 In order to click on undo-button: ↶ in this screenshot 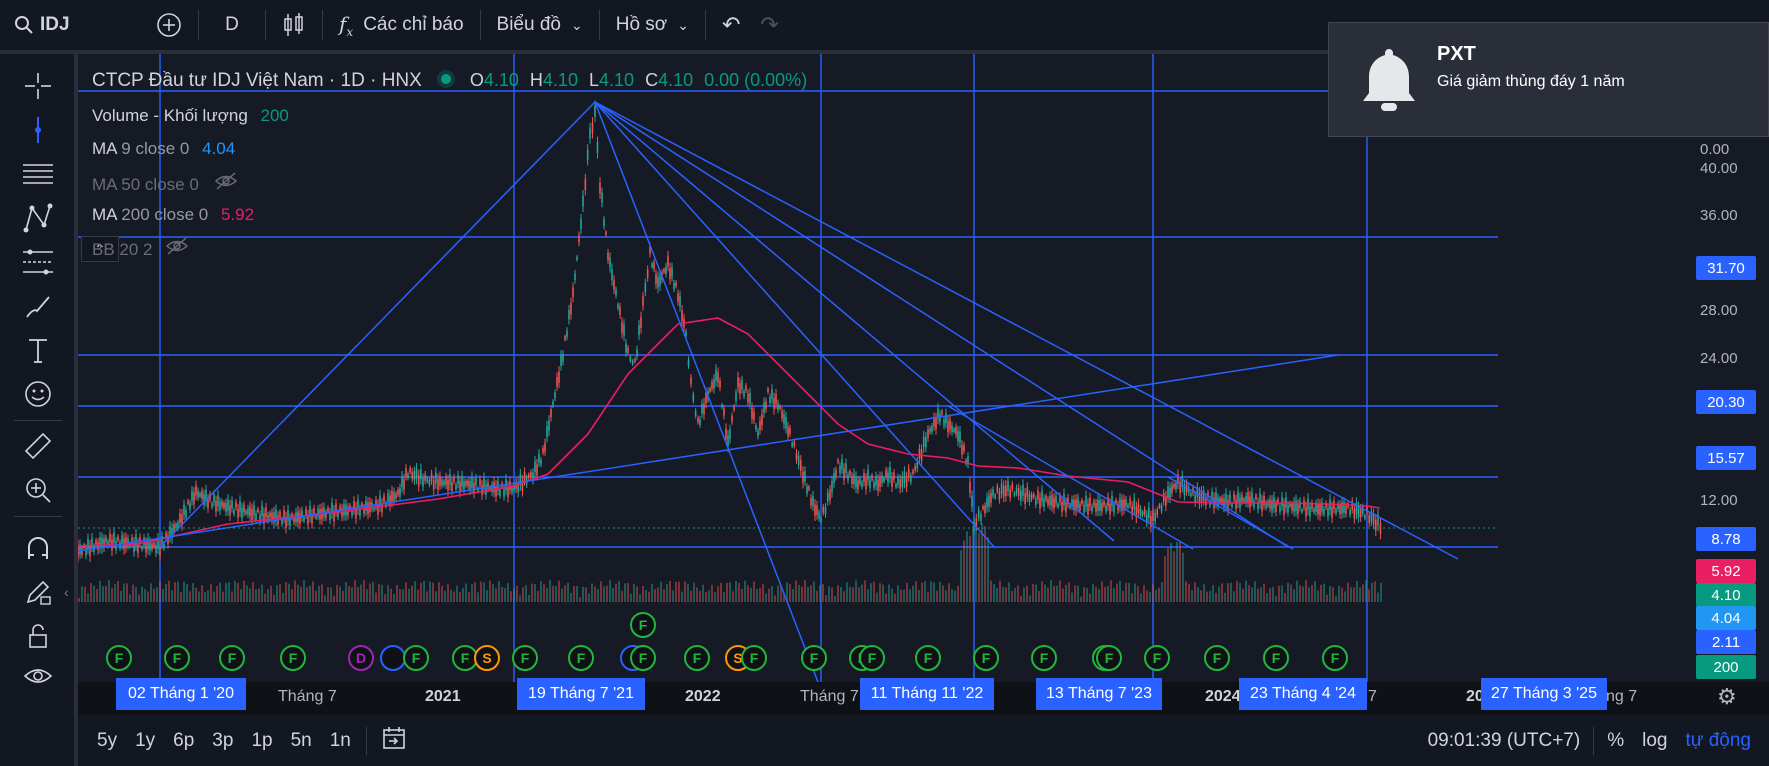, I will do `click(731, 25)`.